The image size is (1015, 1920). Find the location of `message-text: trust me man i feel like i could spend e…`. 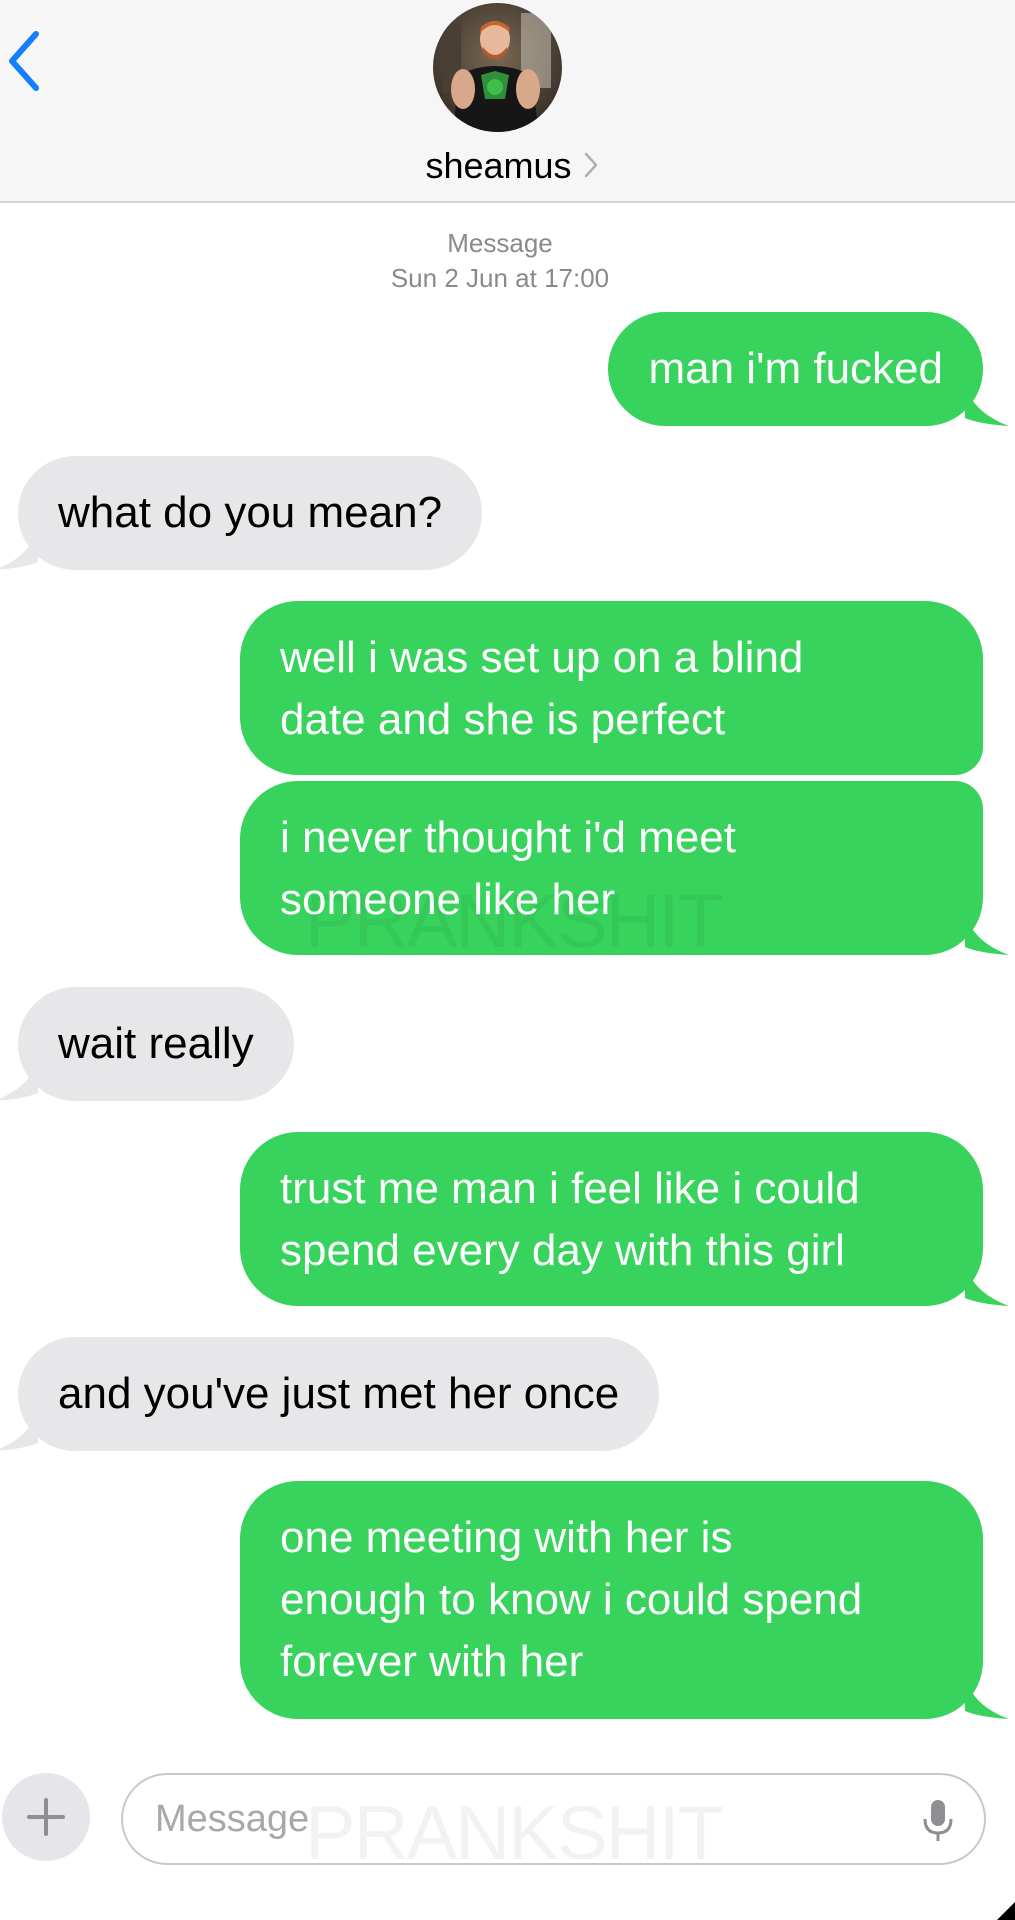

message-text: trust me man i feel like i could spend e… is located at coordinates (570, 1219).